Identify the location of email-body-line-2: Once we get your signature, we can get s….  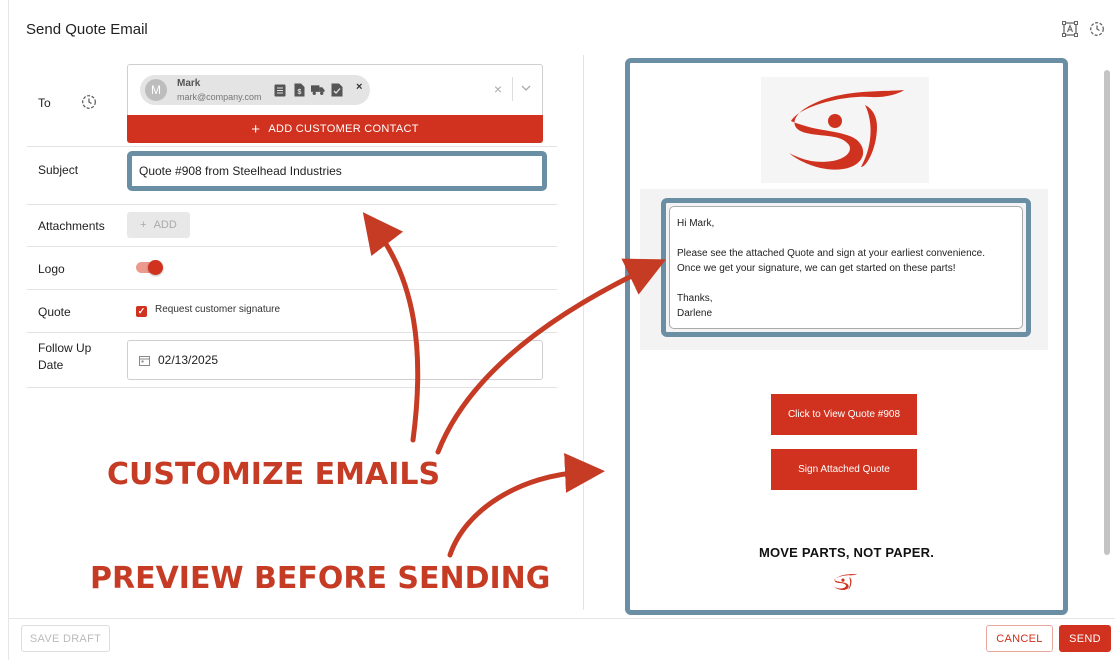
(816, 268).